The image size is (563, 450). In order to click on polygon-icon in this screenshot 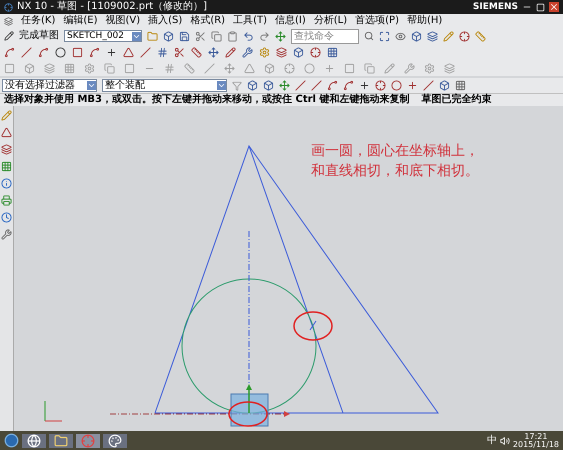, I will do `click(128, 52)`.